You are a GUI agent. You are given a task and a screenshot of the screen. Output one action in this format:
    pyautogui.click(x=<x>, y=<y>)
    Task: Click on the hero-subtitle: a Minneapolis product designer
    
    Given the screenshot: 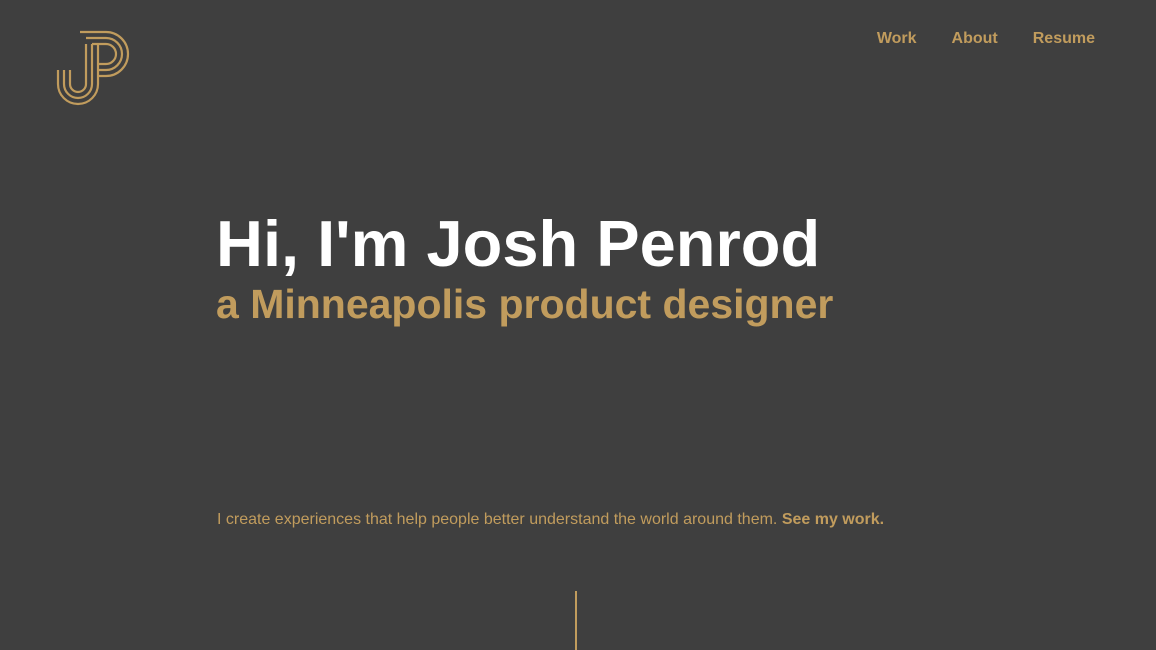 What is the action you would take?
    pyautogui.click(x=525, y=304)
    